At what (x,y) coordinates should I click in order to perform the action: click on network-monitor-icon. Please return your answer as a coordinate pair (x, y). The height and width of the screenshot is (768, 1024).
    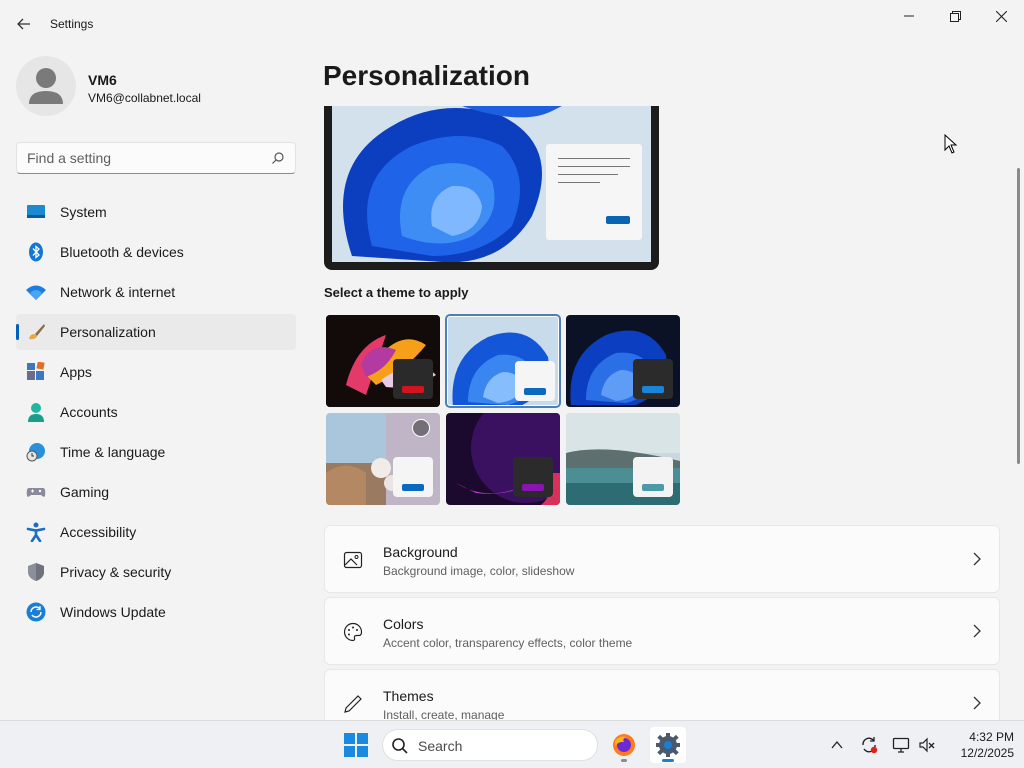
    Looking at the image, I should click on (901, 745).